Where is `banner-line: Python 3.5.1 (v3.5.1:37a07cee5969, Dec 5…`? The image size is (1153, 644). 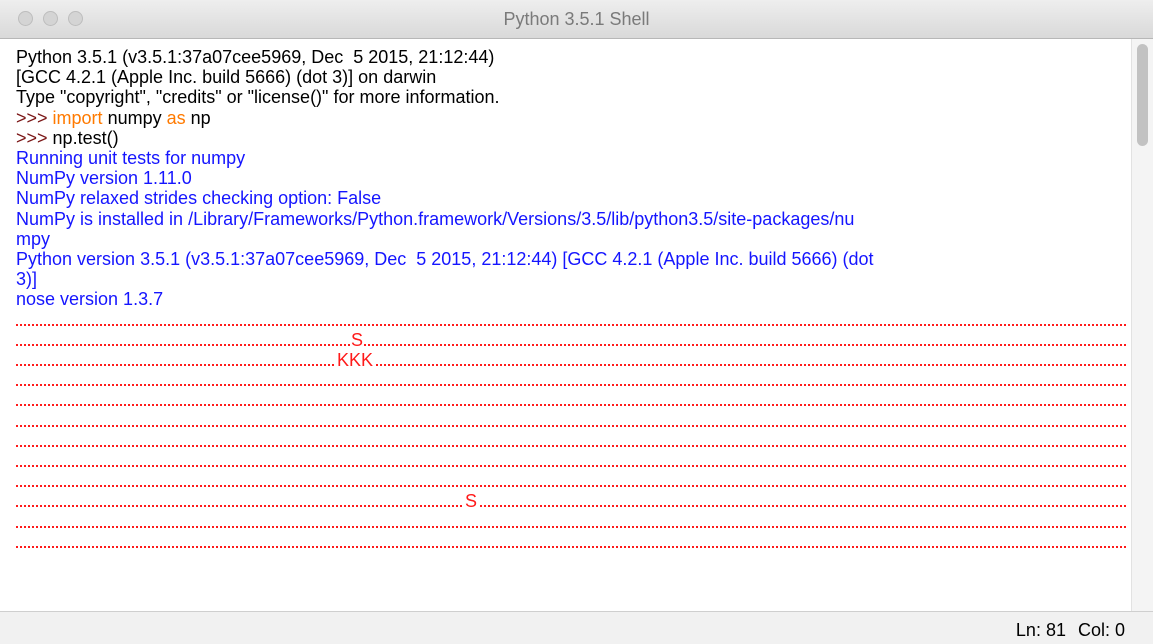
banner-line: Python 3.5.1 (v3.5.1:37a07cee5969, Dec 5… is located at coordinates (258, 57).